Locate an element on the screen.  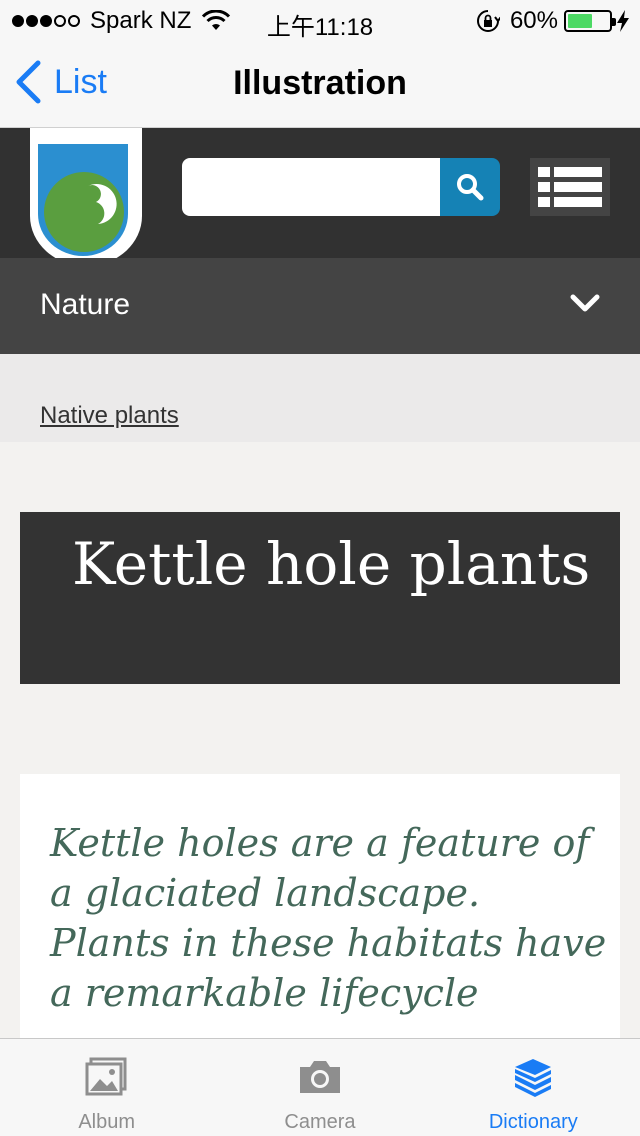
status-right: 60% is located at coordinates (553, 21).